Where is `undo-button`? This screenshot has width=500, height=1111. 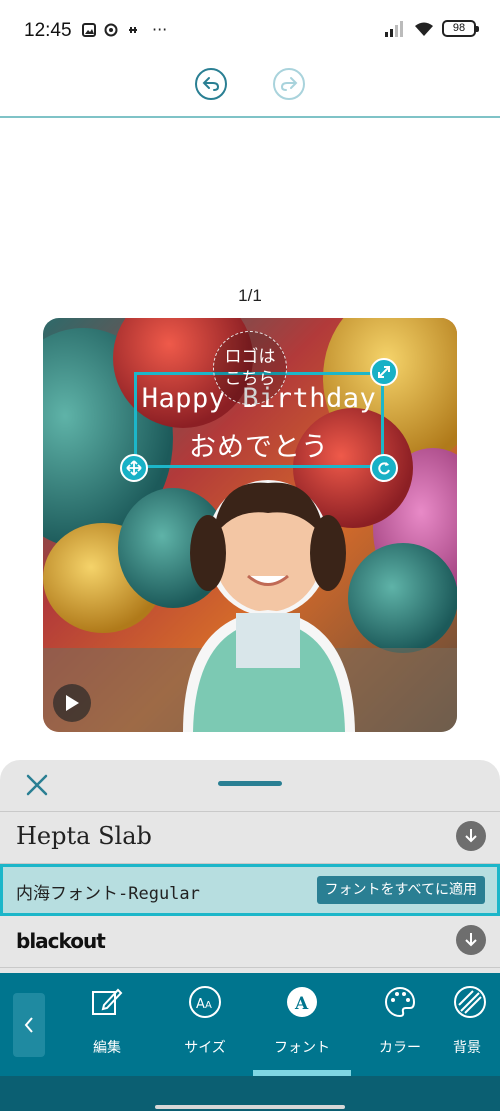 undo-button is located at coordinates (211, 84).